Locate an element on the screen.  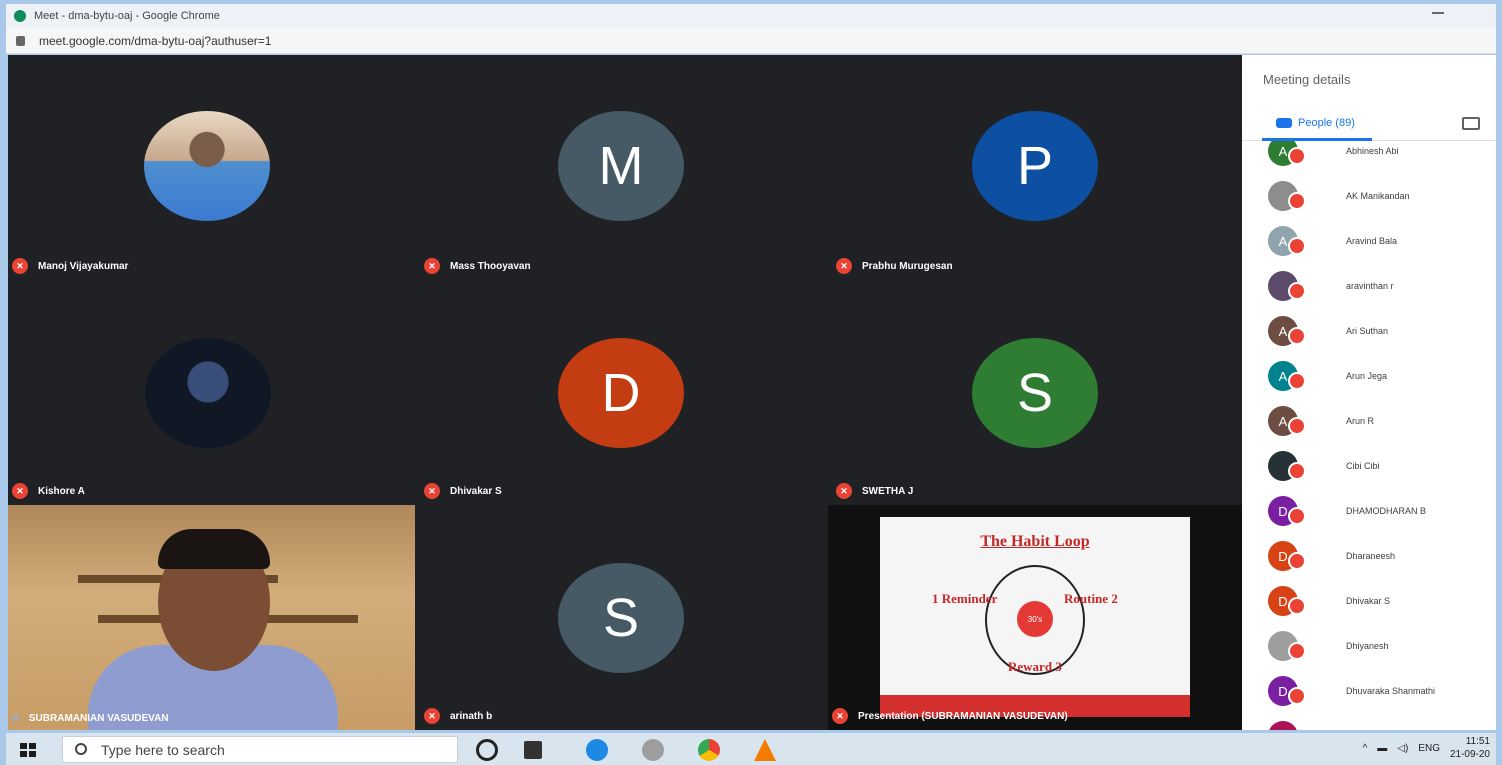
participant-tile: S ✕ arinath b is located at coordinates (625, 617).